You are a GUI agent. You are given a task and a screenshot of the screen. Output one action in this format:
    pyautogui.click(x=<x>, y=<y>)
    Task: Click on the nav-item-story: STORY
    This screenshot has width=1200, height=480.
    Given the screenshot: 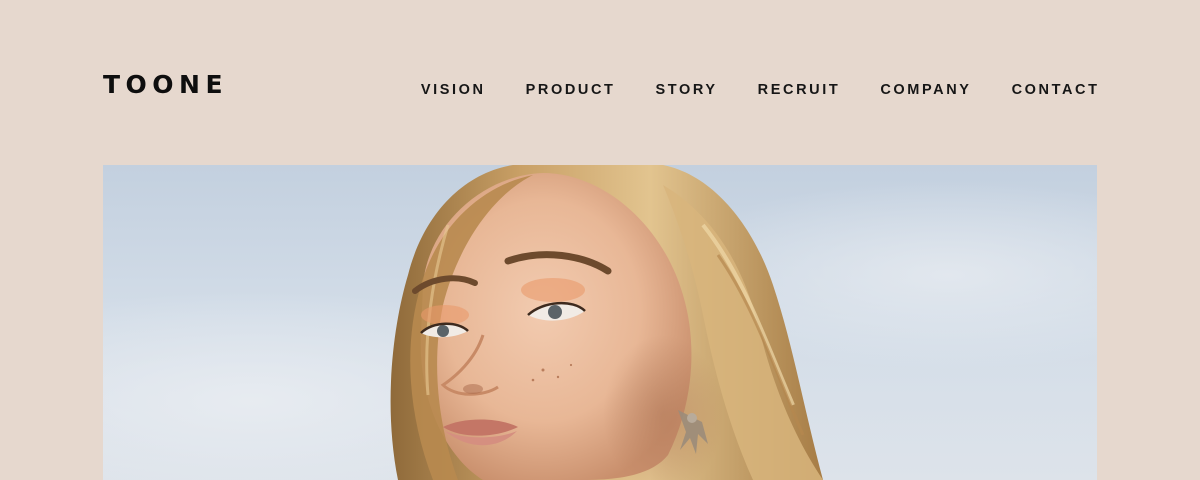 What is the action you would take?
    pyautogui.click(x=687, y=90)
    